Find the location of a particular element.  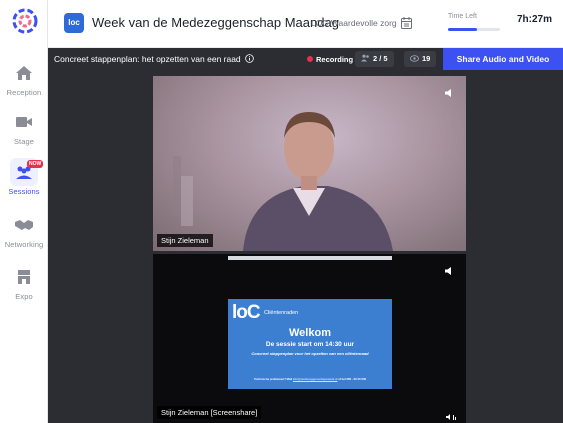

sidebar-item-label: Expo is located at coordinates (24, 296).